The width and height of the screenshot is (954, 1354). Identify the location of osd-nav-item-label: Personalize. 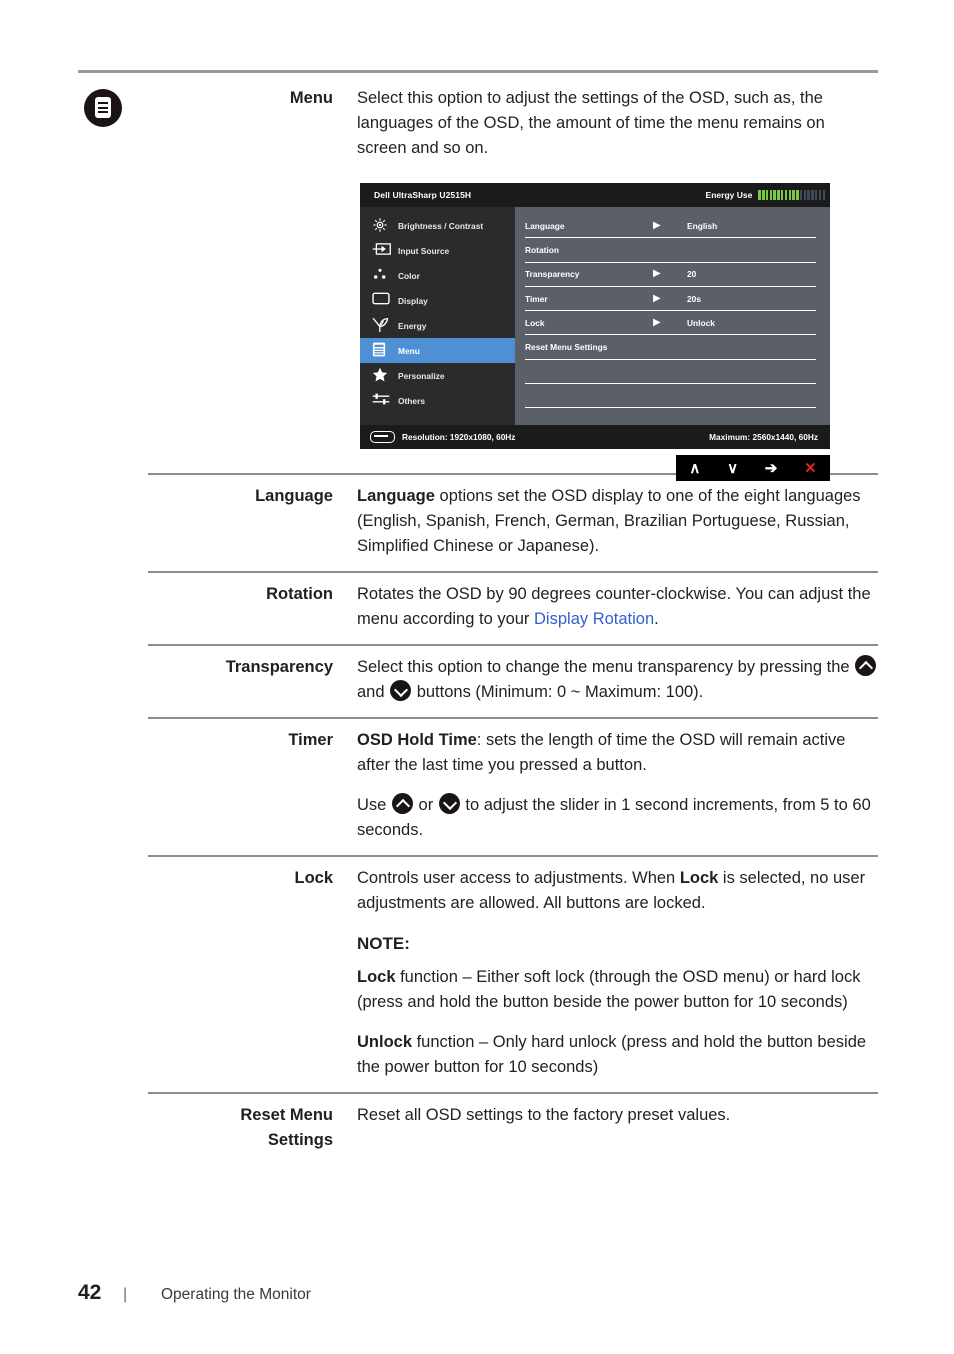
(421, 375).